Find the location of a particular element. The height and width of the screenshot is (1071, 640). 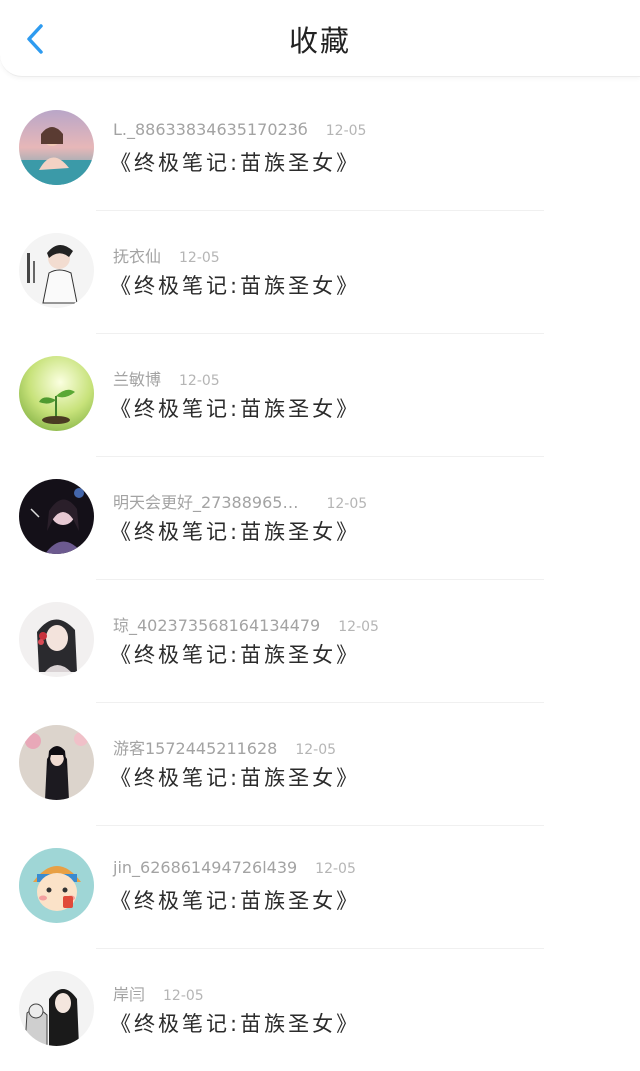

list-item: 岸闫 12-05 《终极笔记:苗族圣女》 is located at coordinates (320, 1009).